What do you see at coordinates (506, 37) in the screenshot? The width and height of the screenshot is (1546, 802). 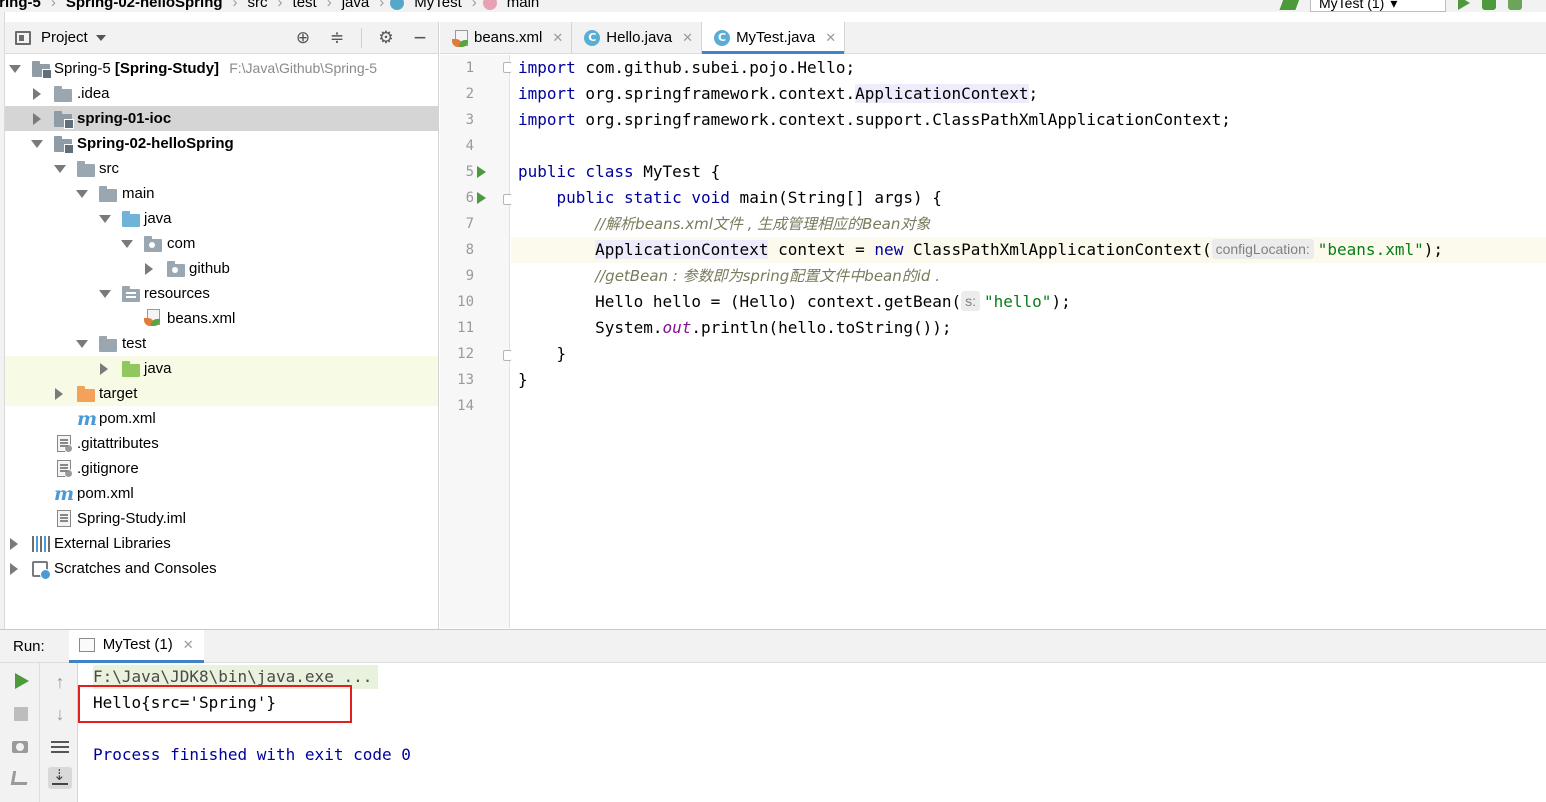 I see `tab-beans-xml: beans.xml ✕` at bounding box center [506, 37].